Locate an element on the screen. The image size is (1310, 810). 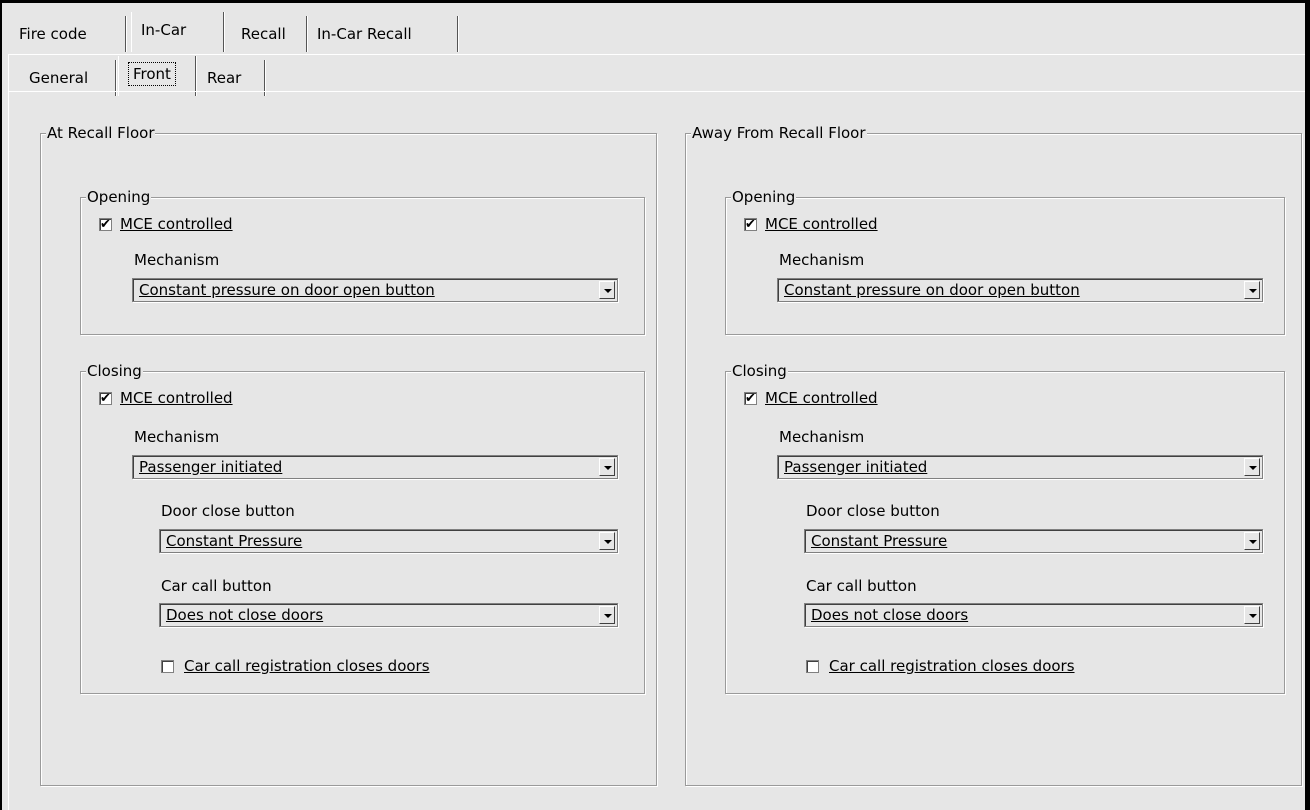
tab-in-car-recall: In-Car Recall is located at coordinates (383, 34).